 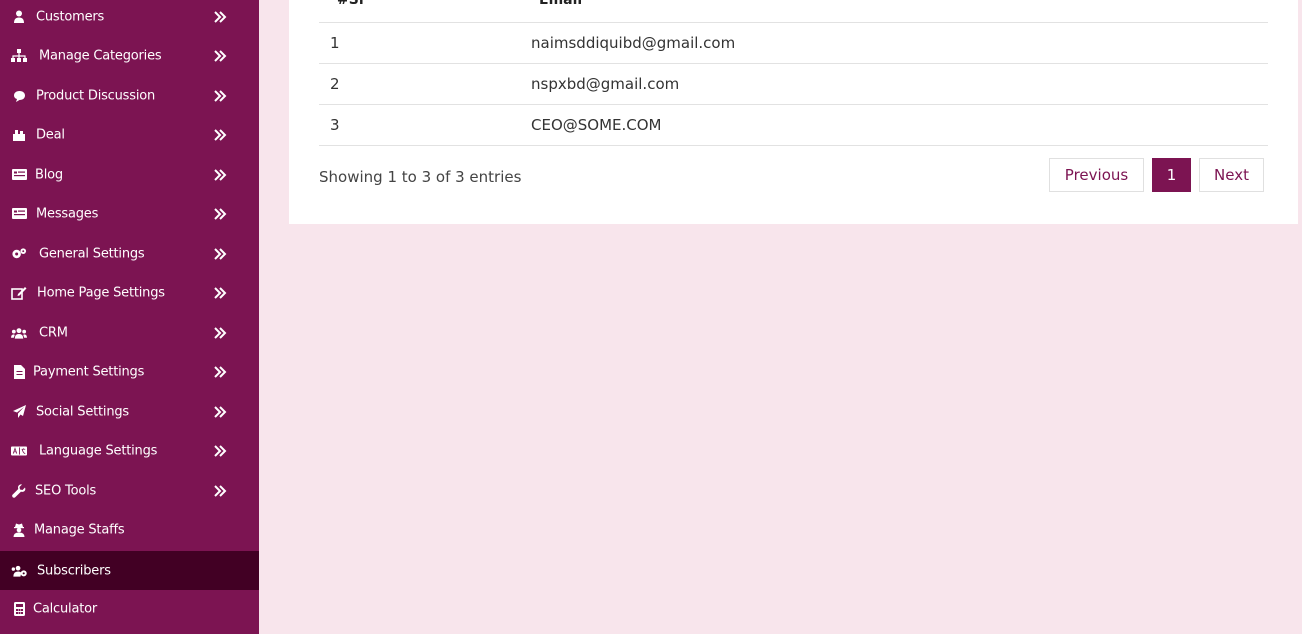 I want to click on sidebar-item-manage-categories: Manage Categories, so click(x=129, y=55).